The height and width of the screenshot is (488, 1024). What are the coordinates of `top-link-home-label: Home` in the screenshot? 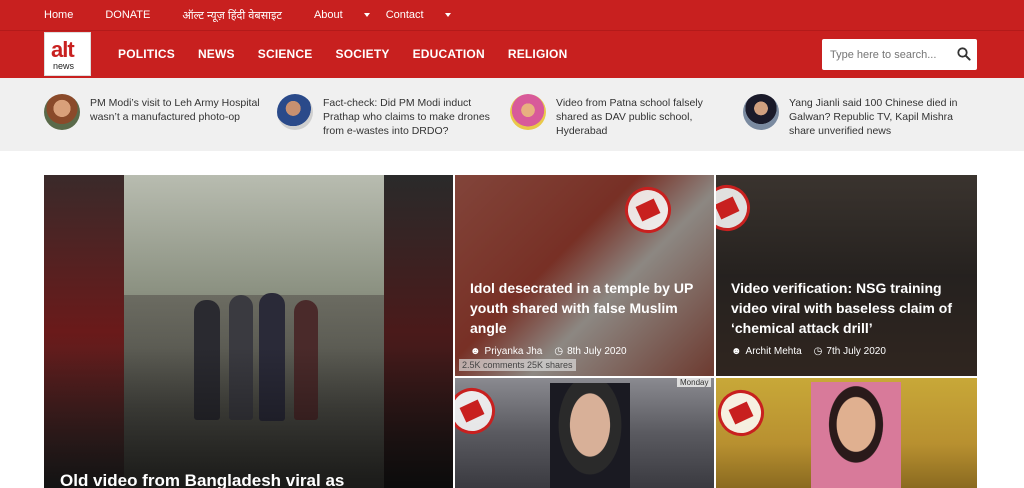 It's located at (59, 15).